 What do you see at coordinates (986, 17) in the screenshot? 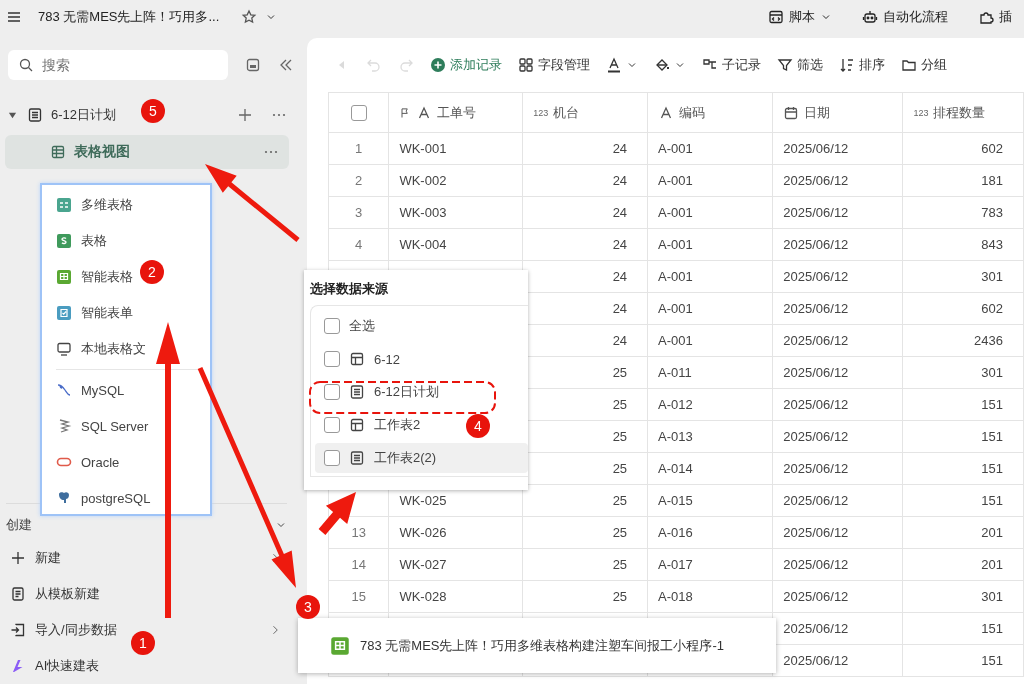
I see `puzzle-icon` at bounding box center [986, 17].